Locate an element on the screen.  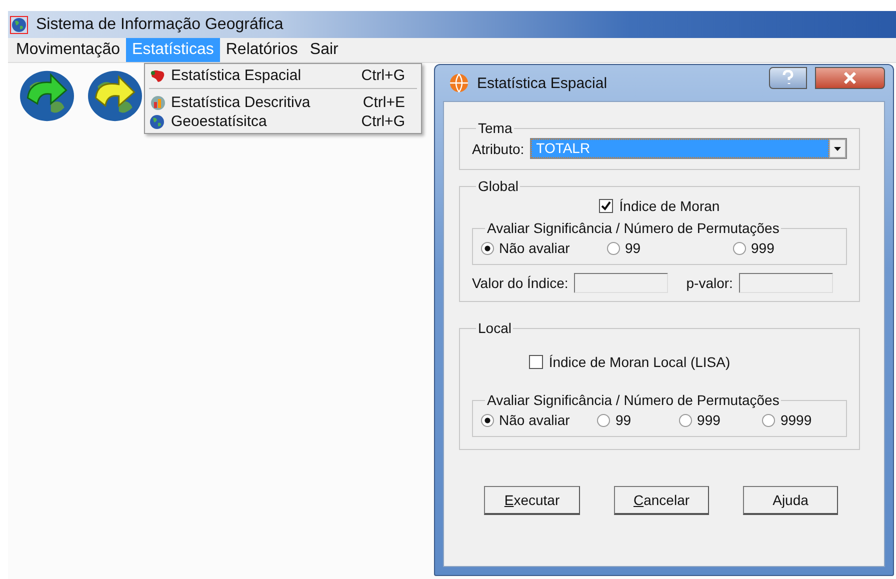
index-value-field is located at coordinates (621, 283).